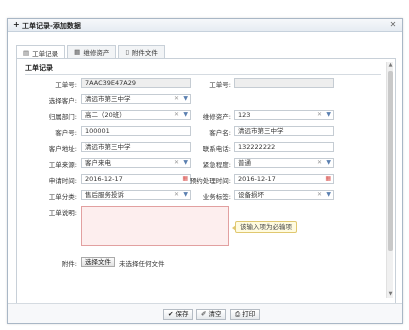  I want to click on tab-label: 维修资产, so click(96, 53).